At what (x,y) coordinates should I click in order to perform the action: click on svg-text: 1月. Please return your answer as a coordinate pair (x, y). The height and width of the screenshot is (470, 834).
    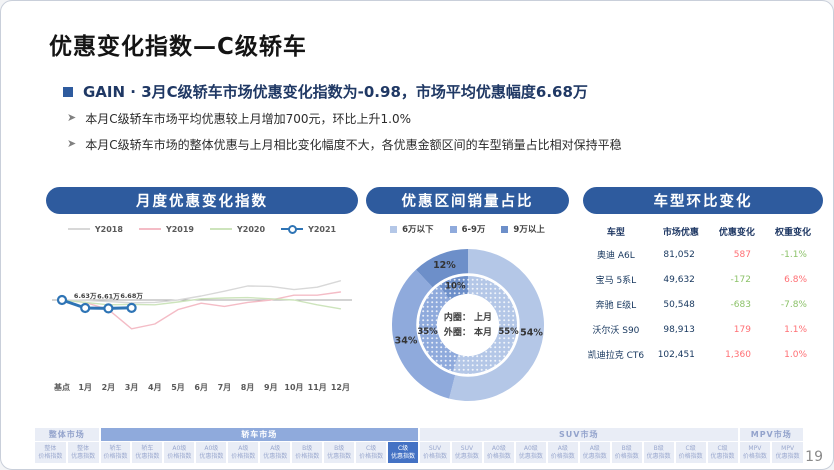
    Looking at the image, I should click on (85, 387).